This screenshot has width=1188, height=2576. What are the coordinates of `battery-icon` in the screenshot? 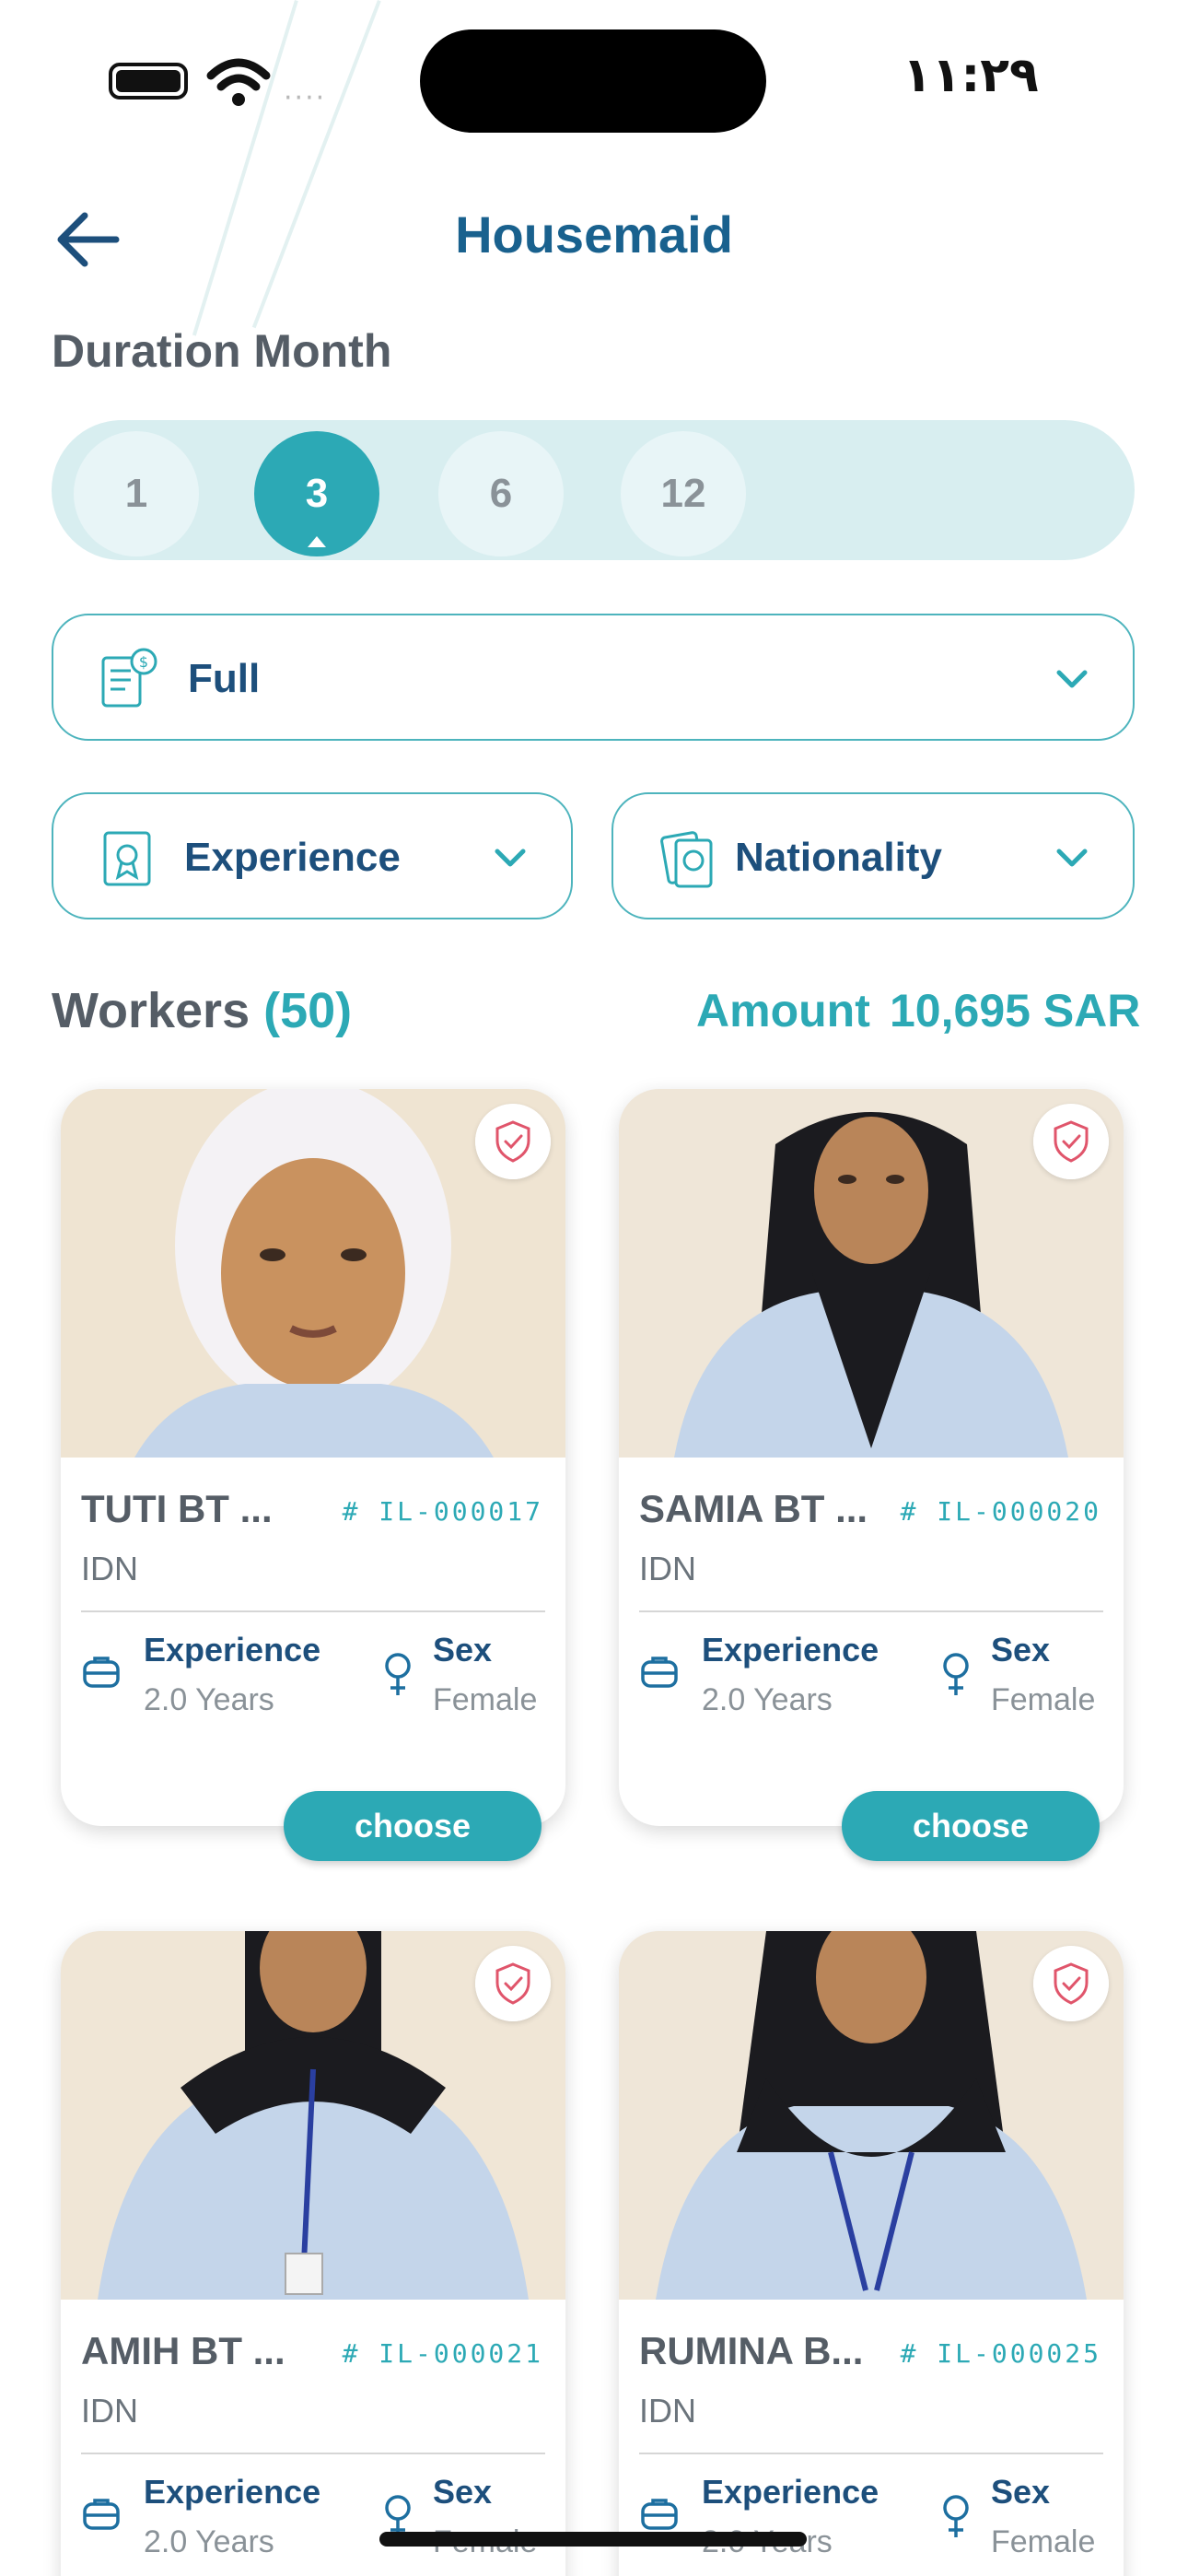 It's located at (148, 81).